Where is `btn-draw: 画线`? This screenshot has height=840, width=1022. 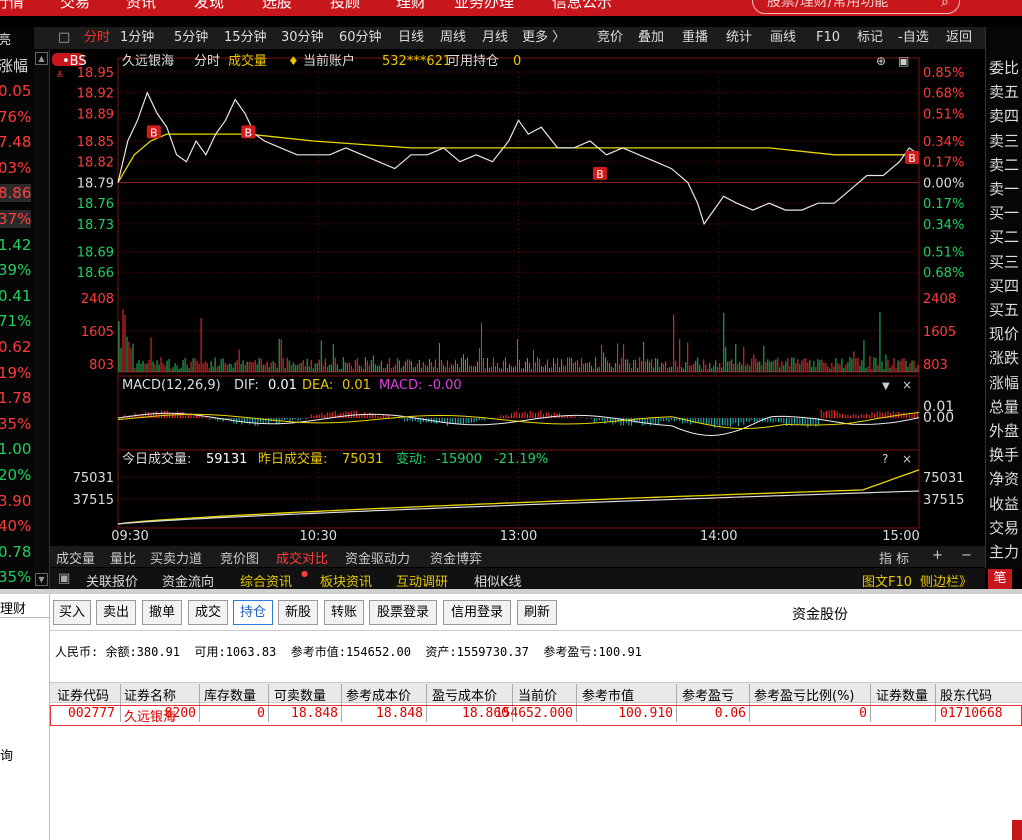
btn-draw: 画线 is located at coordinates (783, 38).